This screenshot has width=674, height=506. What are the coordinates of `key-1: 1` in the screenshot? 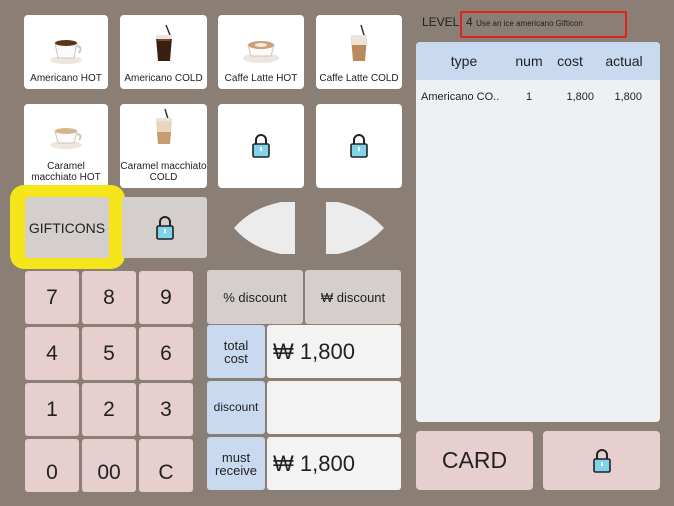 It's located at (52, 409).